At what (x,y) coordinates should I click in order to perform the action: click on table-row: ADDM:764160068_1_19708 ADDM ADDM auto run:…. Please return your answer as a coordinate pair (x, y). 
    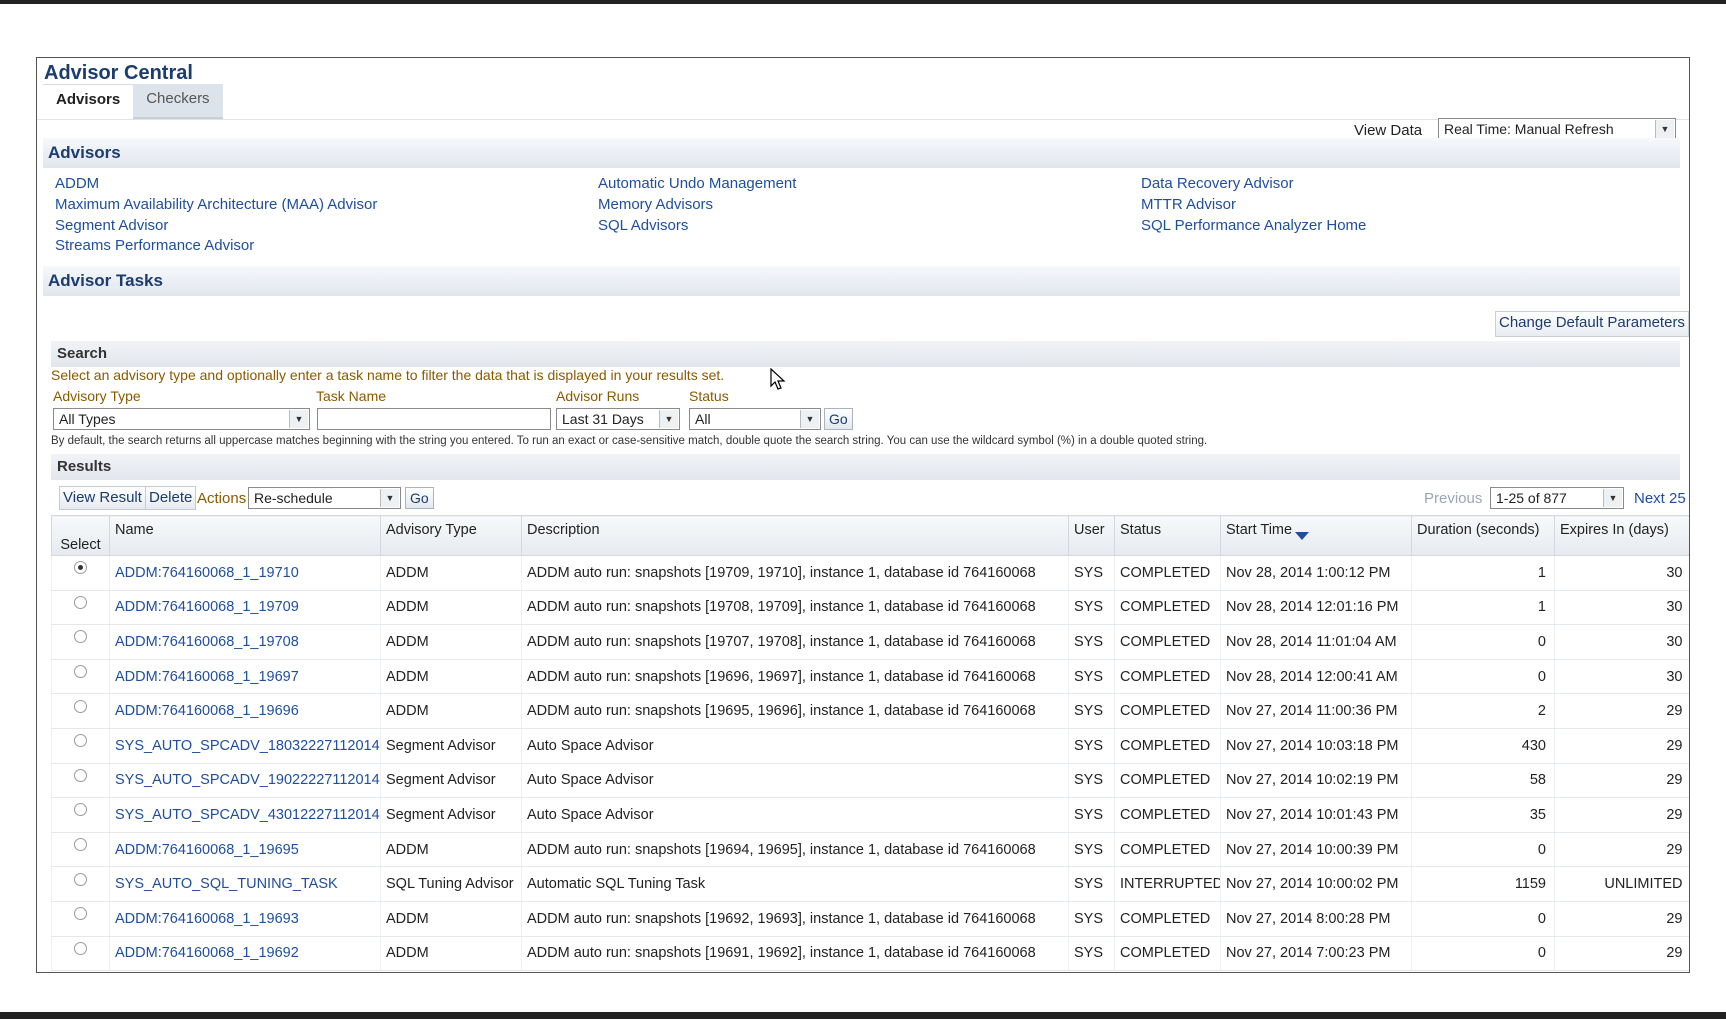
    Looking at the image, I should click on (870, 642).